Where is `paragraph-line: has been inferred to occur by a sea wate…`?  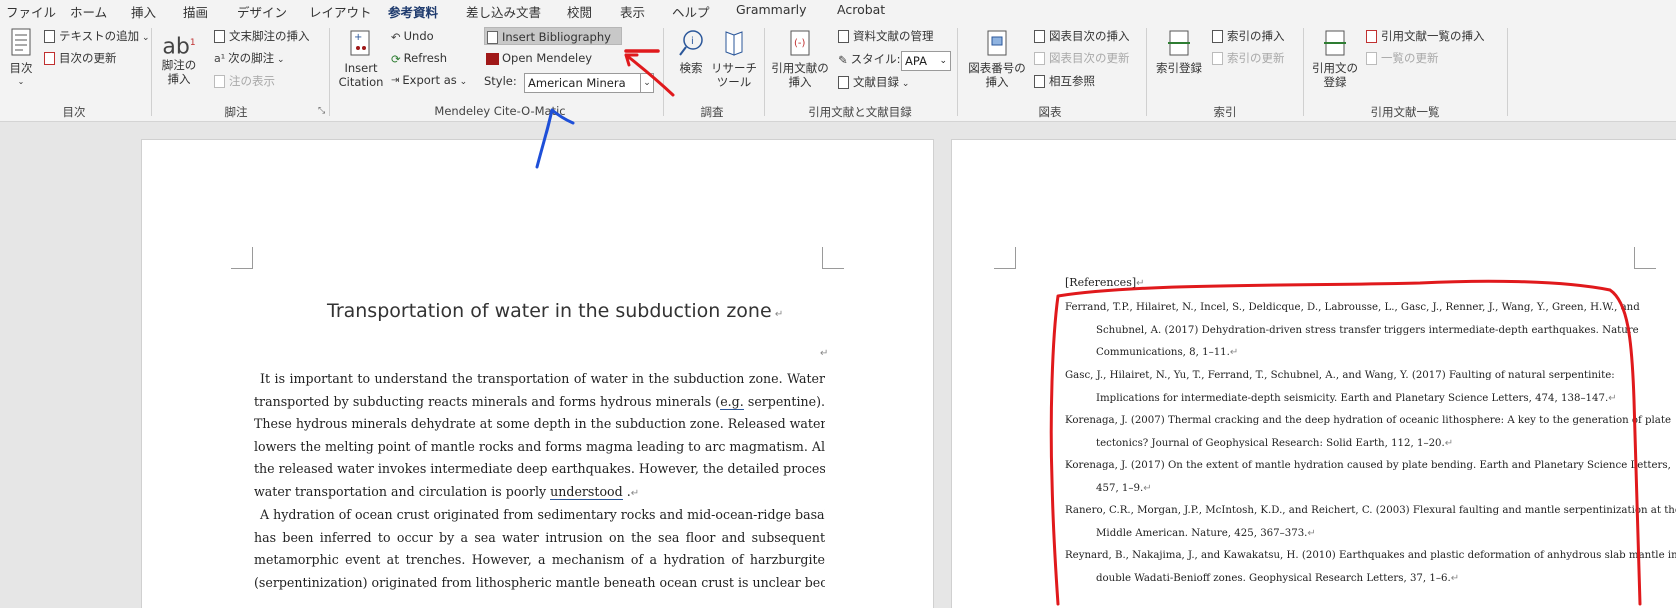
paragraph-line: has been inferred to occur by a sea wate… is located at coordinates (539, 537).